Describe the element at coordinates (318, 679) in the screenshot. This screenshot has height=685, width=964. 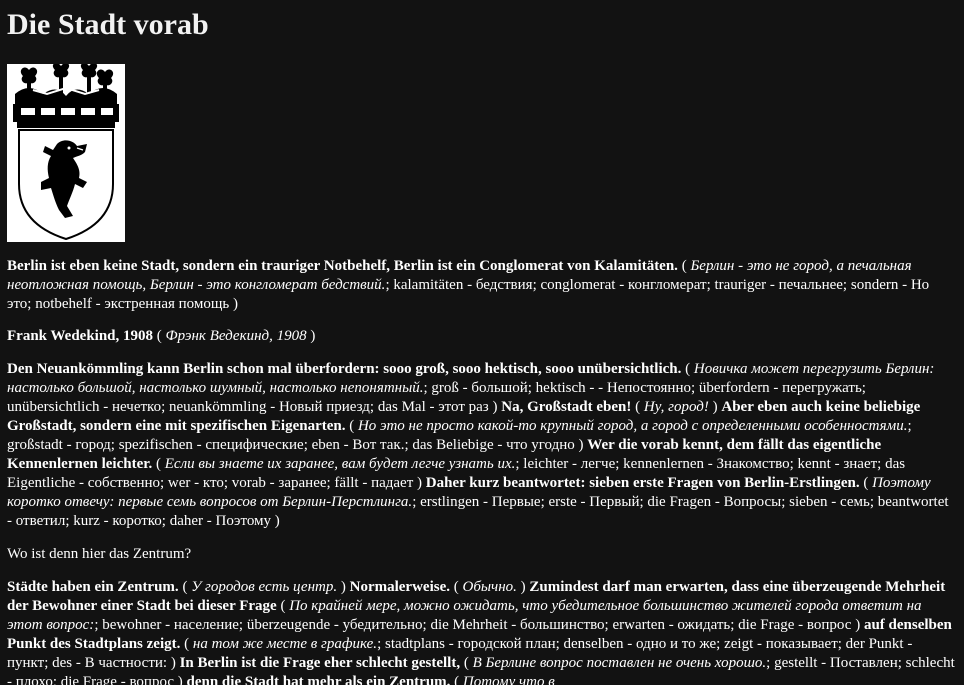
I see `german-sentence: denn die Stadt hat mehr als ein Zentrum.` at that location.